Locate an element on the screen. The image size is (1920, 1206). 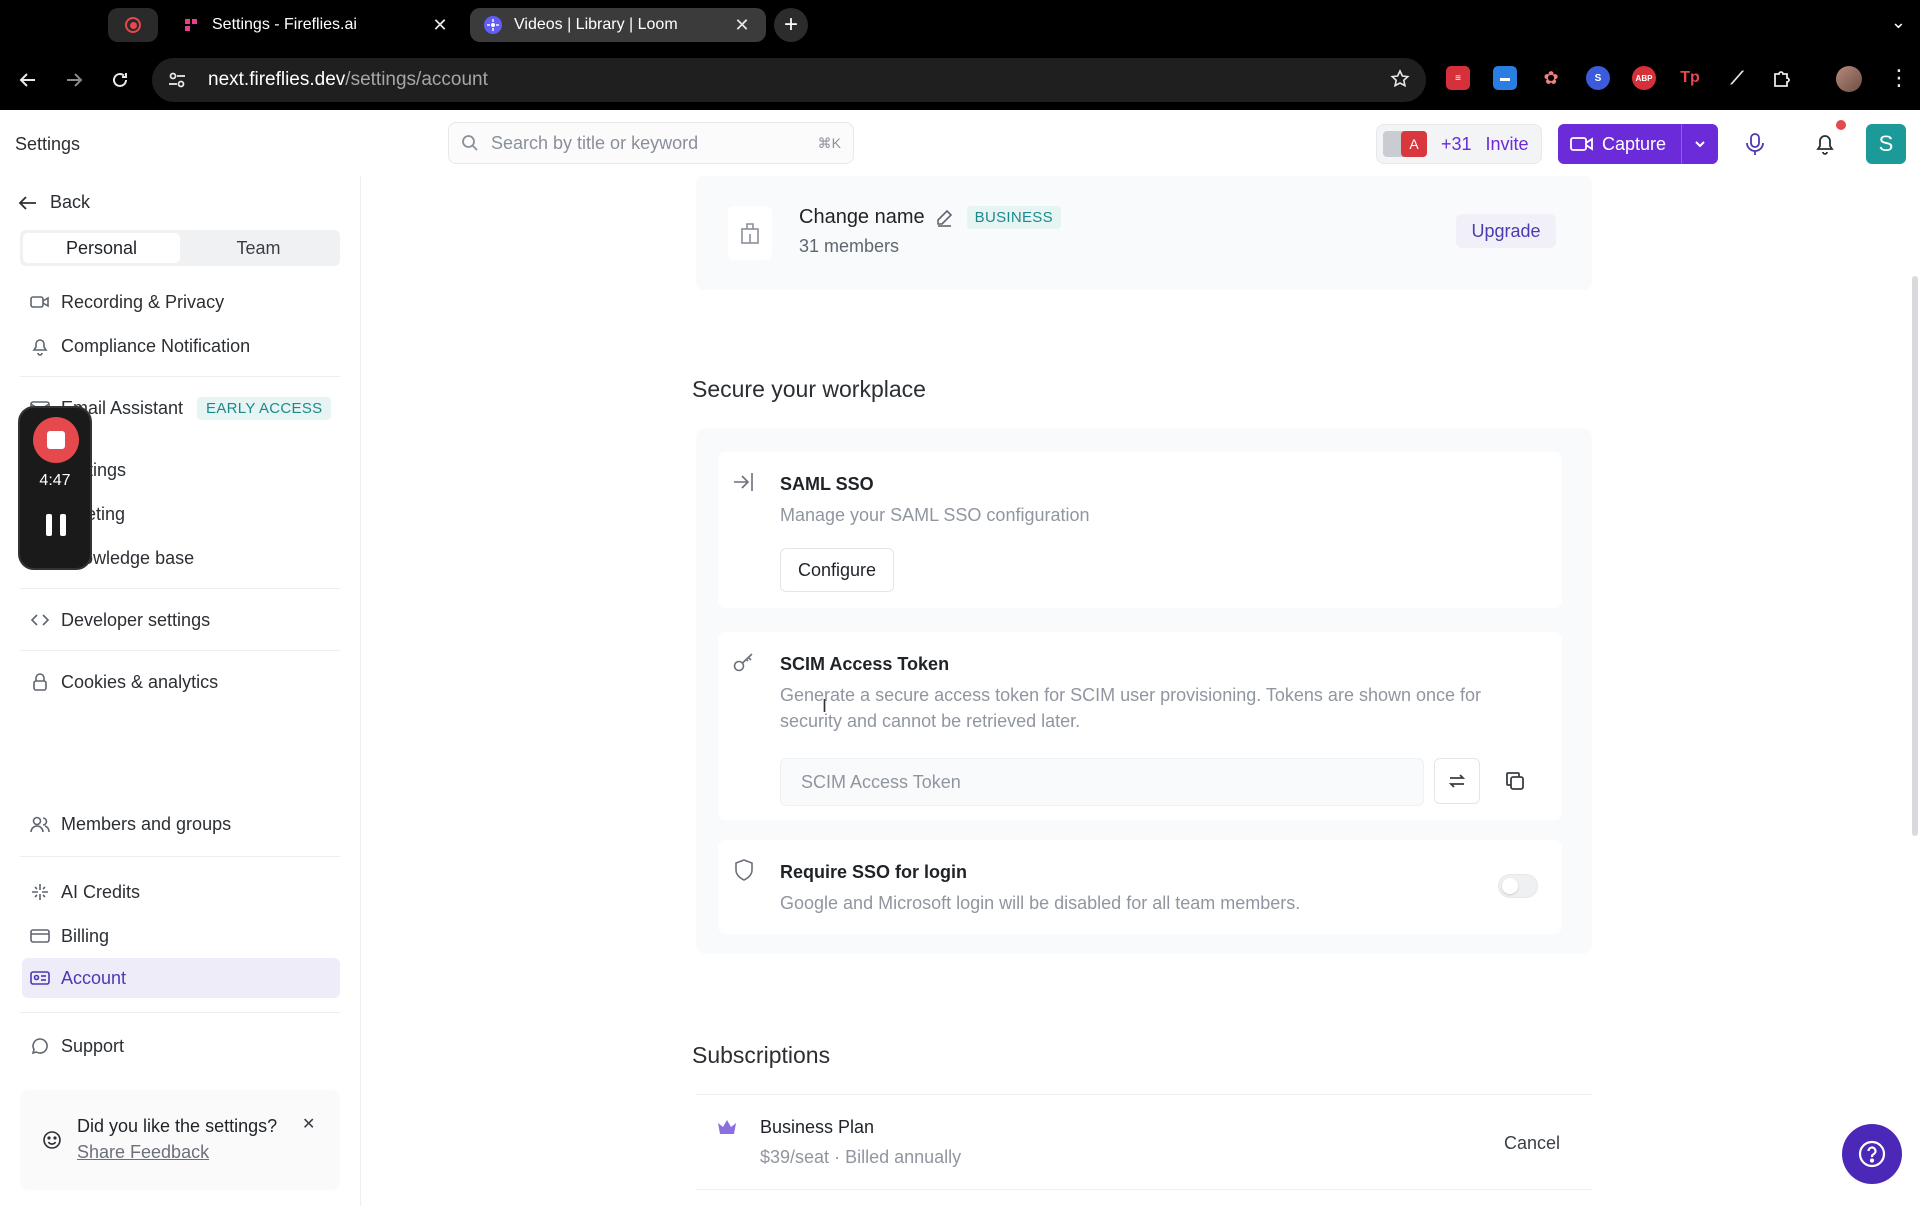
extensions-puzzle-icon is located at coordinates (1782, 78).